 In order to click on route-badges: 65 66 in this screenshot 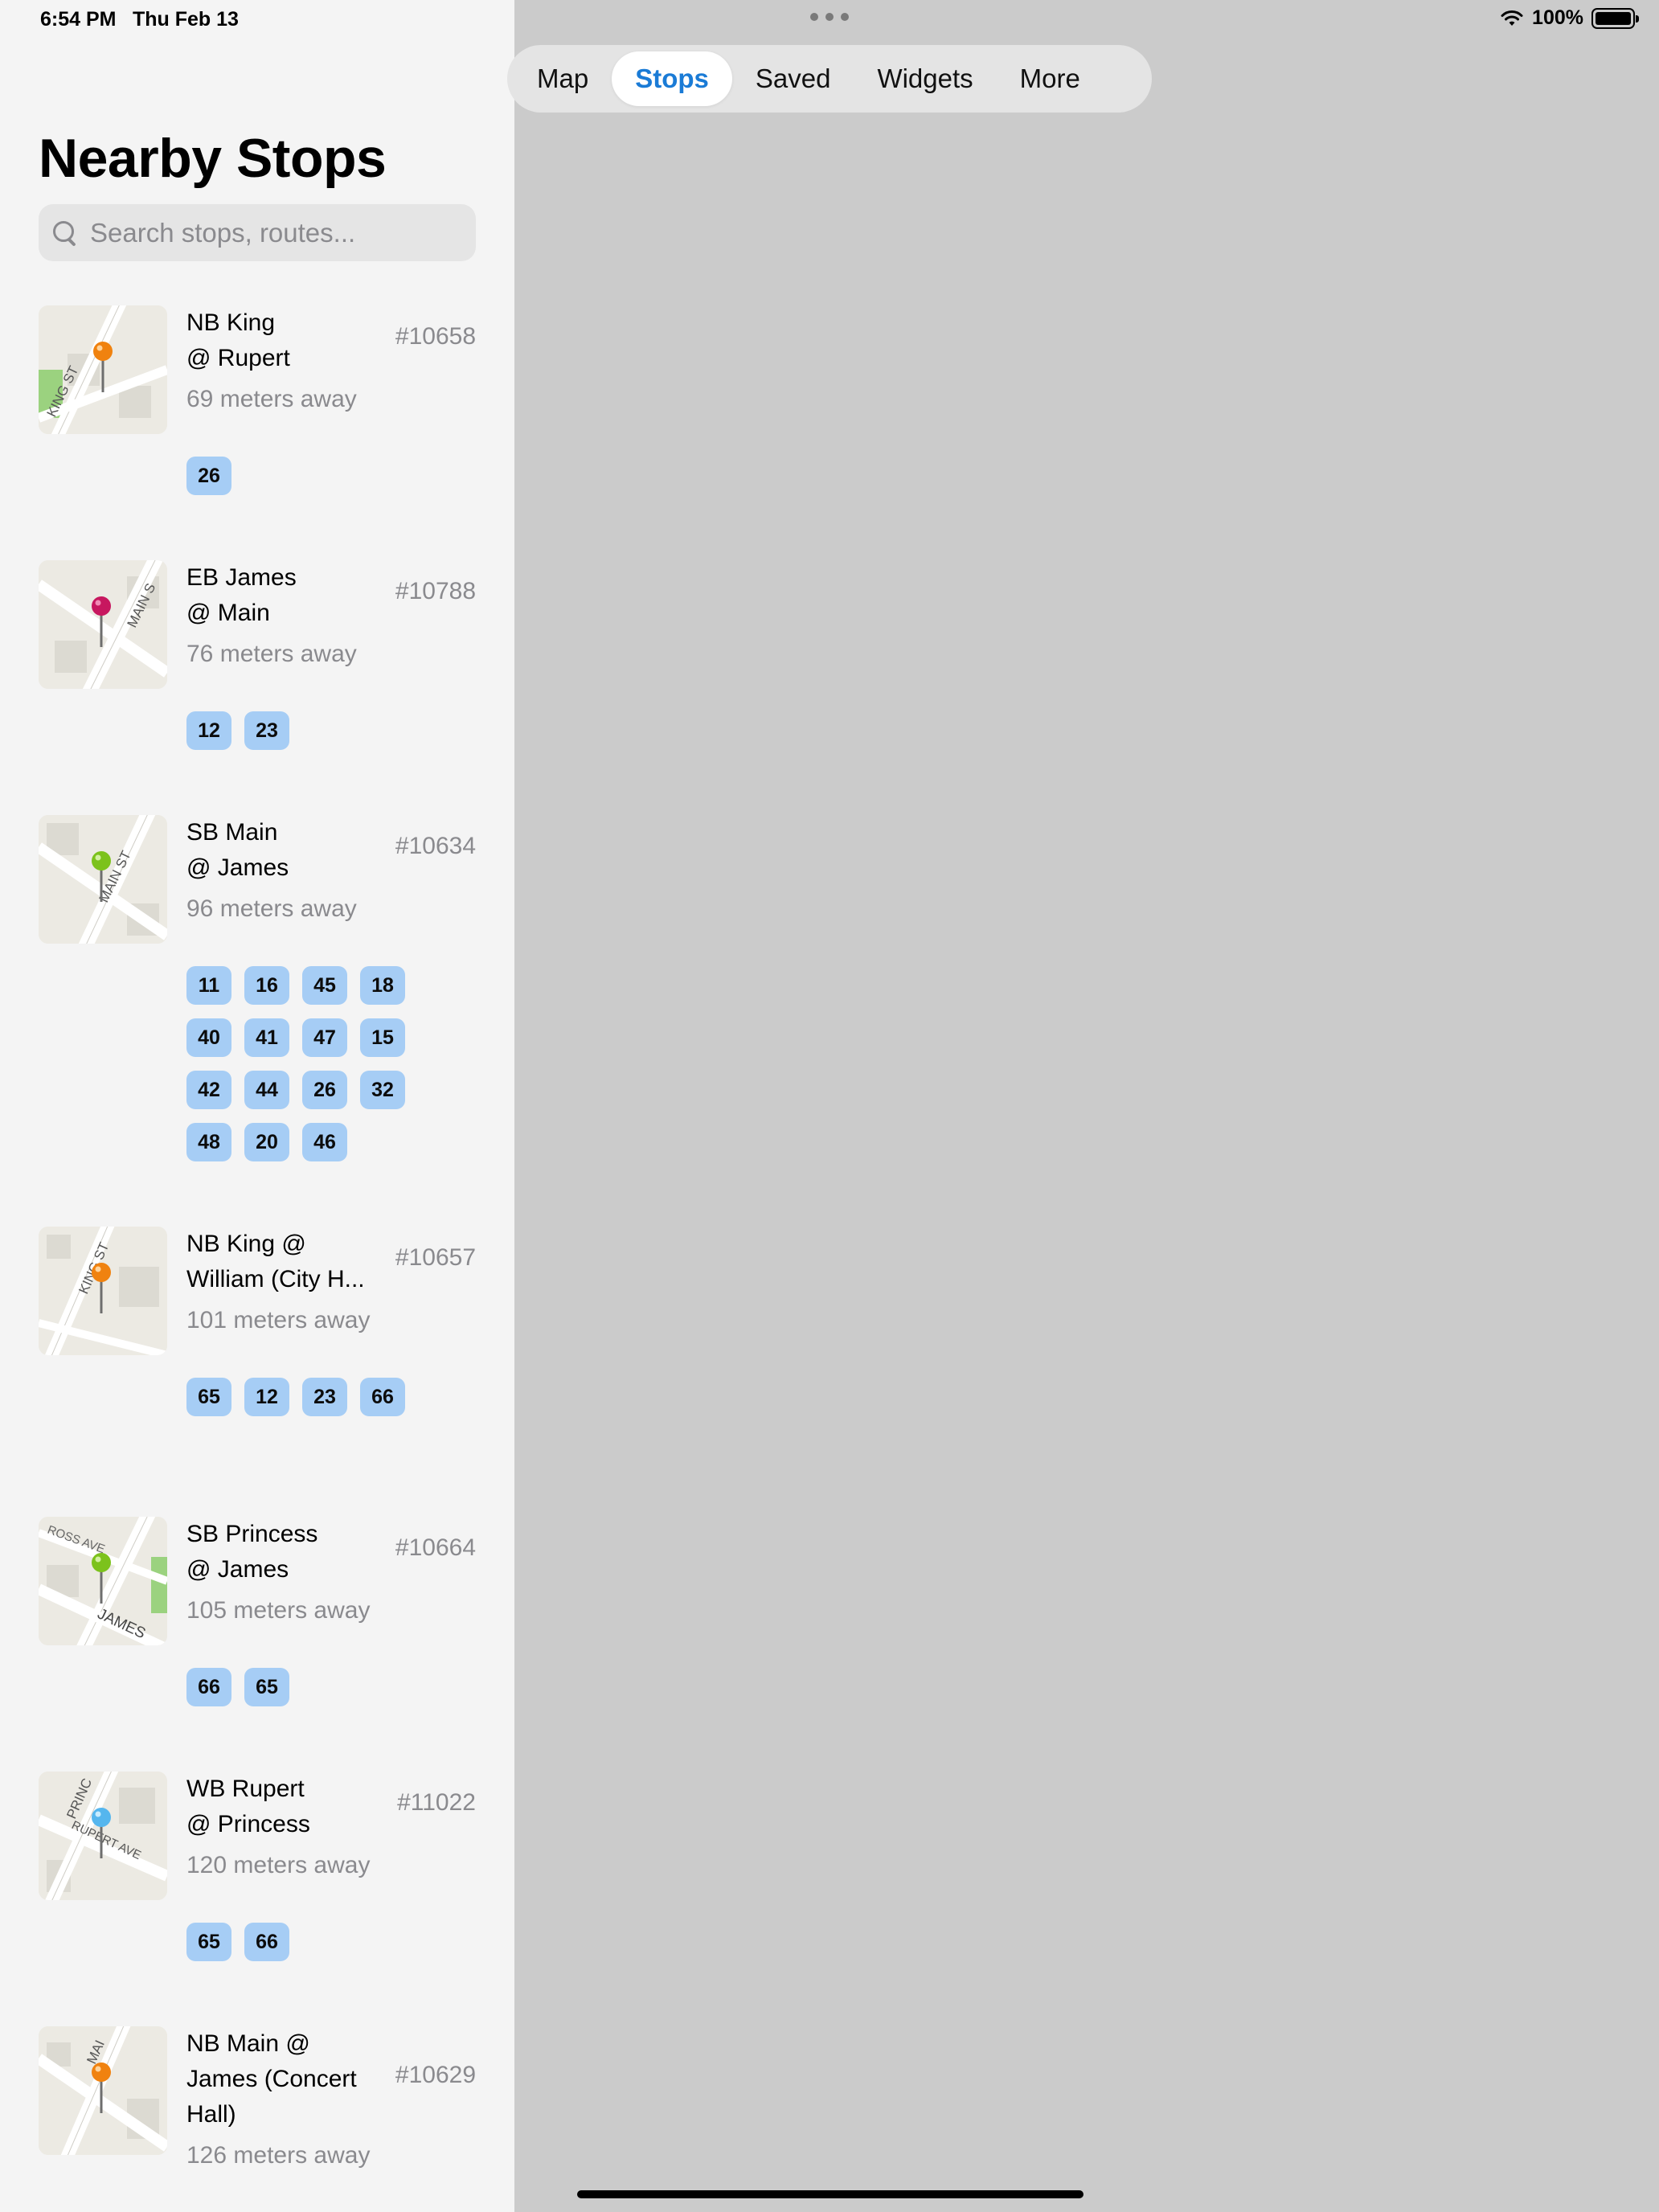, I will do `click(315, 1942)`.